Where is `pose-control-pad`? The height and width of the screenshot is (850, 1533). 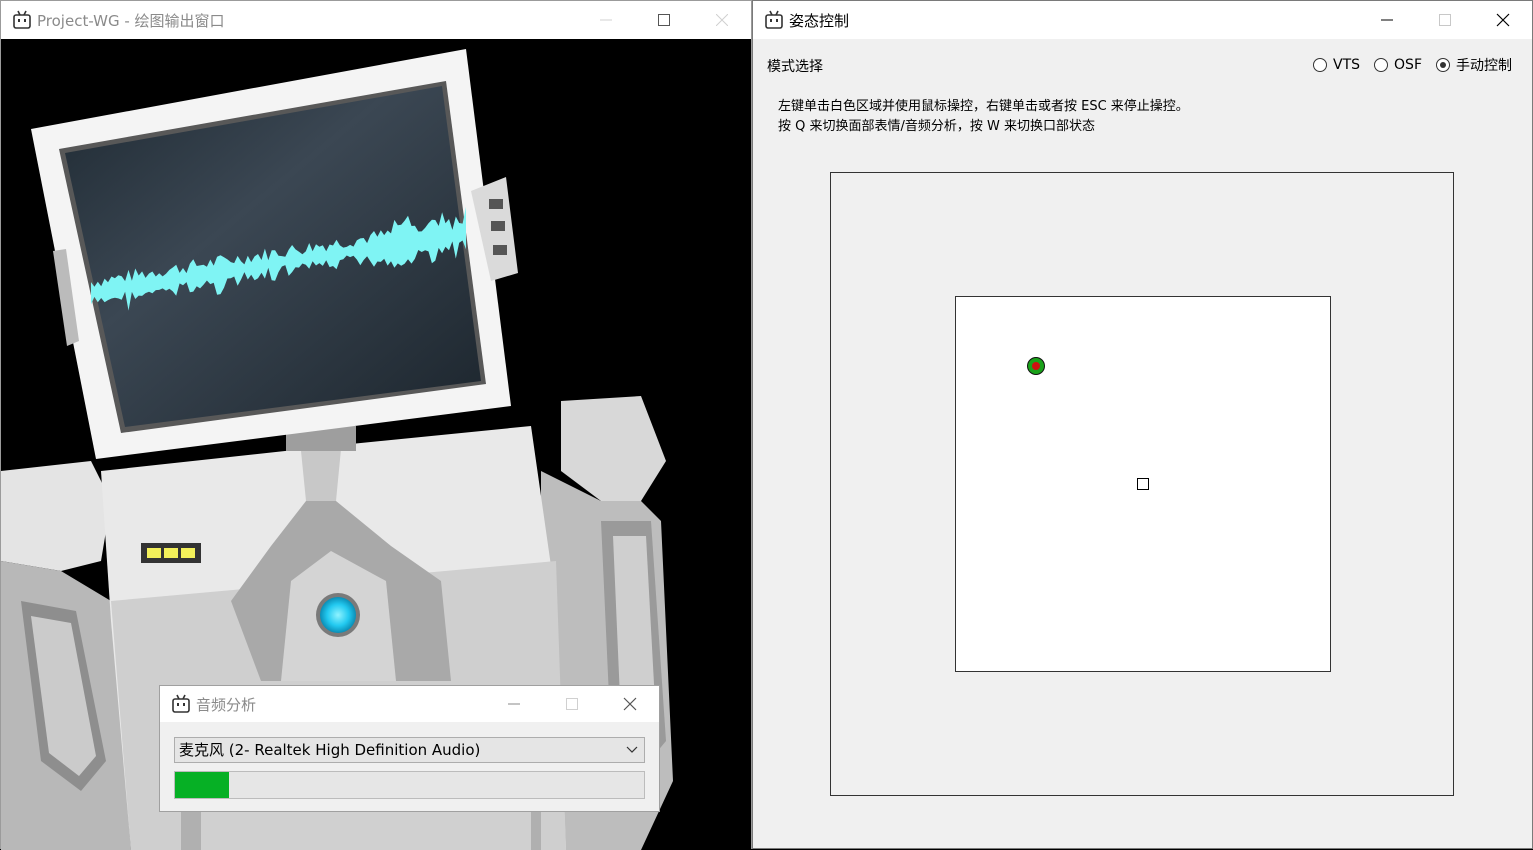
pose-control-pad is located at coordinates (1143, 484).